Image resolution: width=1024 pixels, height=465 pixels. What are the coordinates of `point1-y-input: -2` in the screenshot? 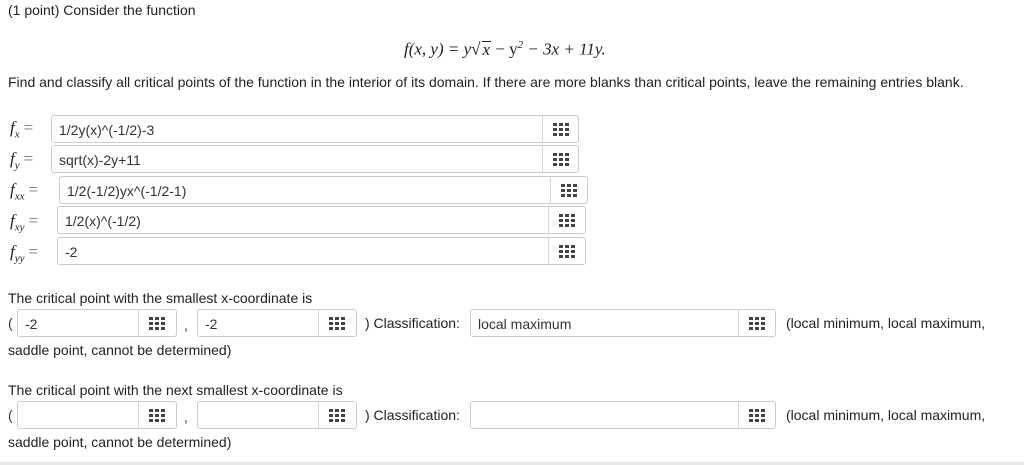 It's located at (277, 323).